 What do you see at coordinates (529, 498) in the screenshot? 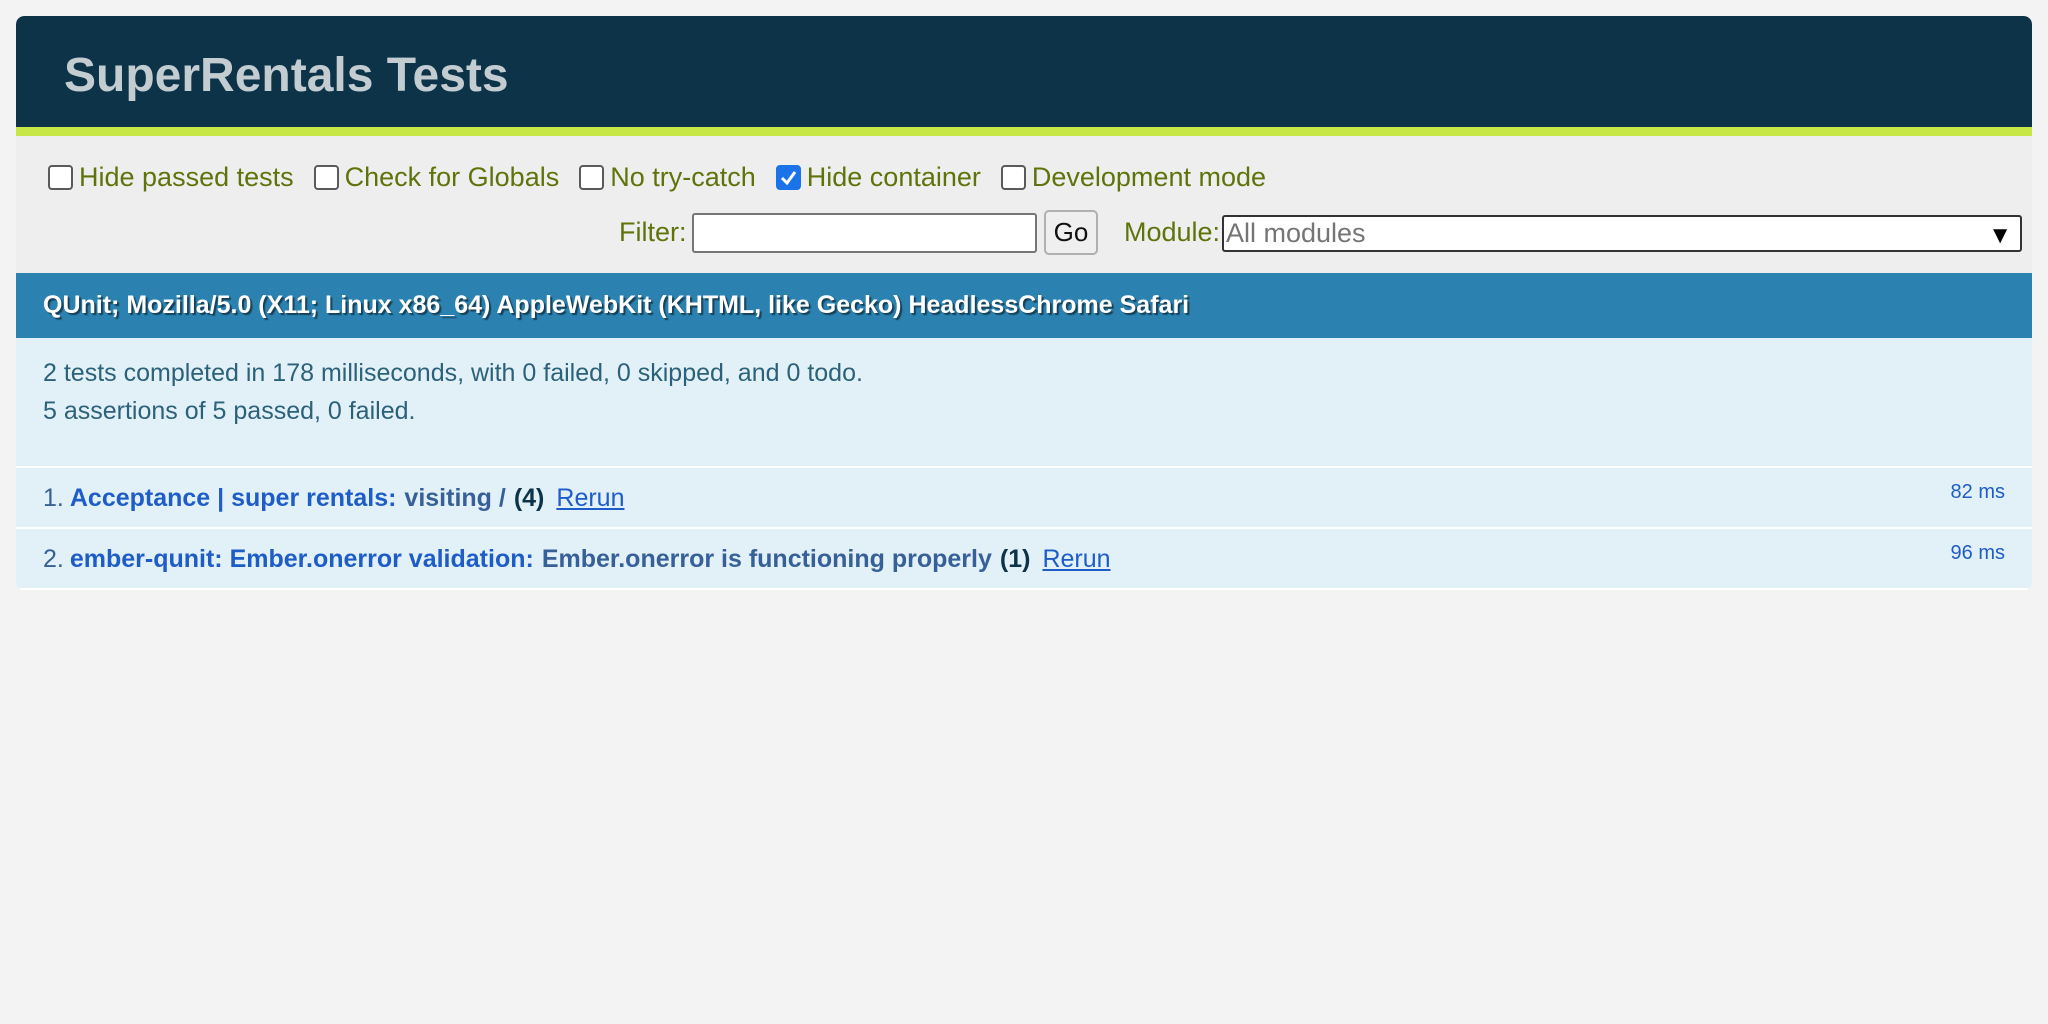
I see `test-counts: (4)` at bounding box center [529, 498].